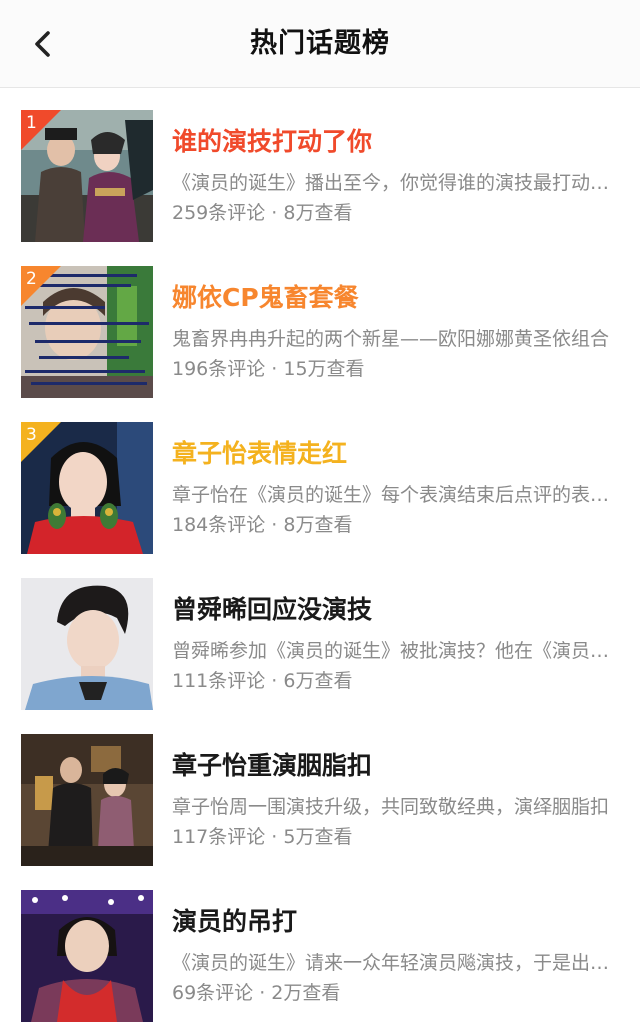 Image resolution: width=640 pixels, height=1034 pixels. I want to click on topic-description: 章子怡在《演员的诞生》每个表演结束后点评的表情走红, so click(394, 495).